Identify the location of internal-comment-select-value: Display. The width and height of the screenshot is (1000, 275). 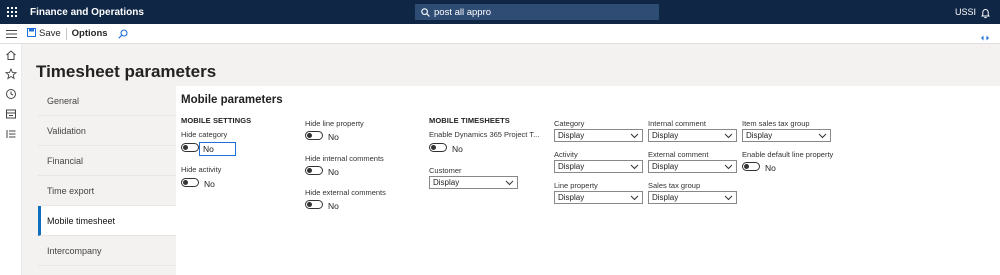
(665, 135).